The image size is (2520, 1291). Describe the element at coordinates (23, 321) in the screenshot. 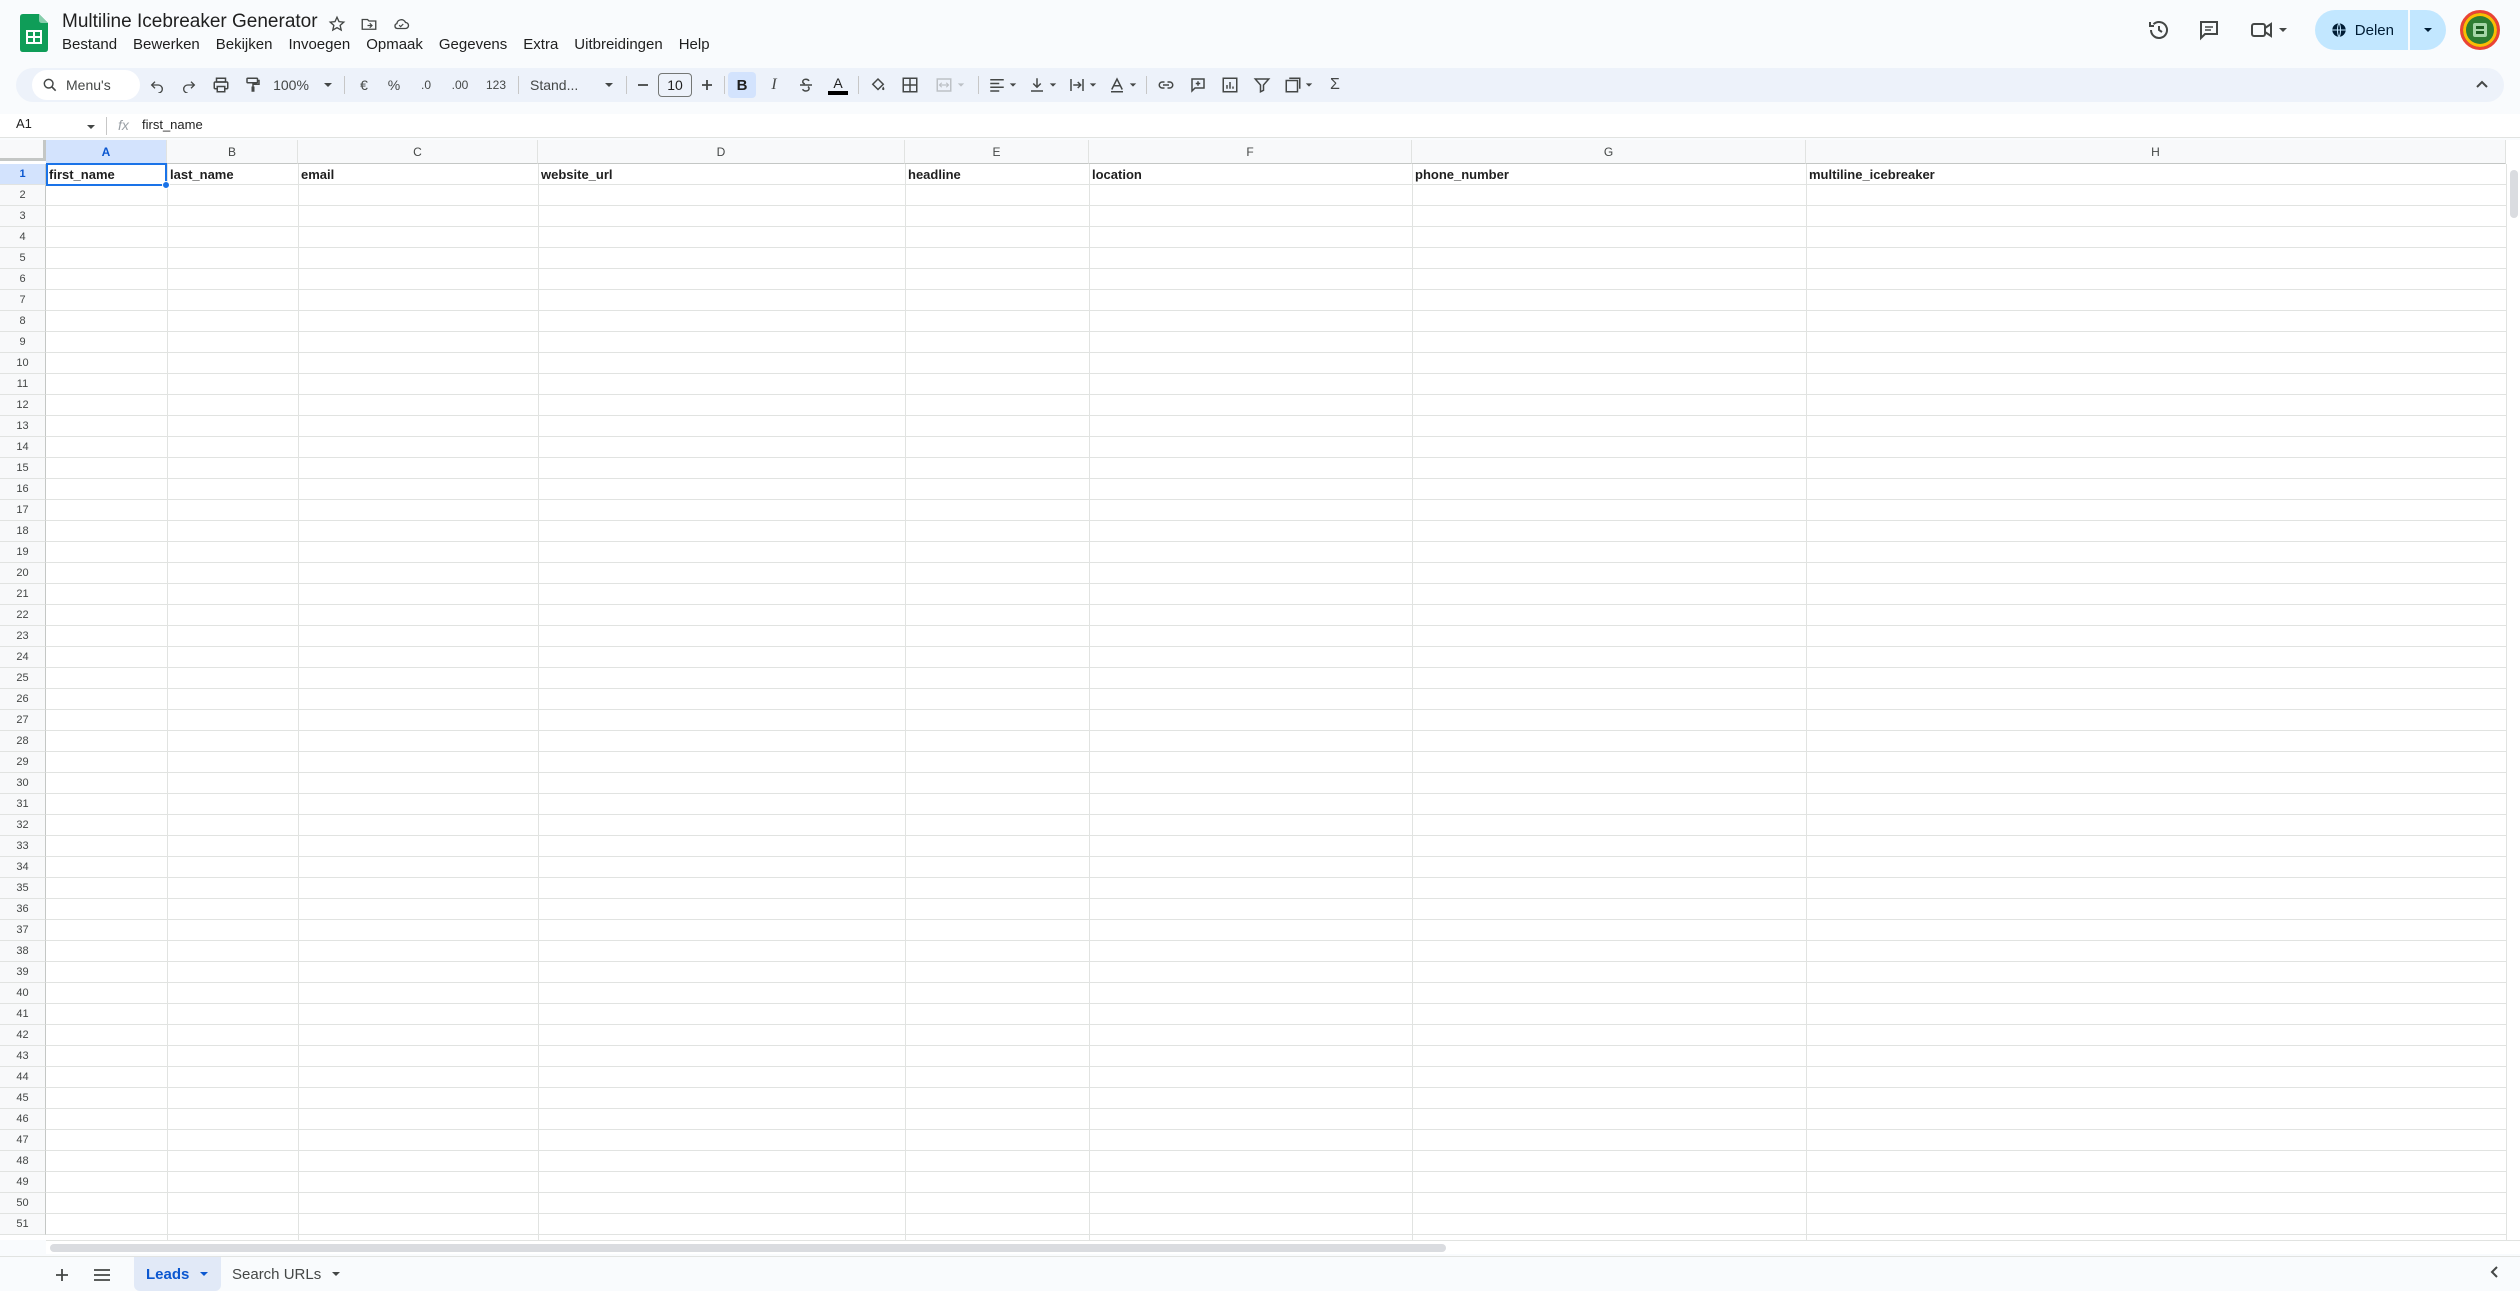

I see `row-header-8: 8` at that location.